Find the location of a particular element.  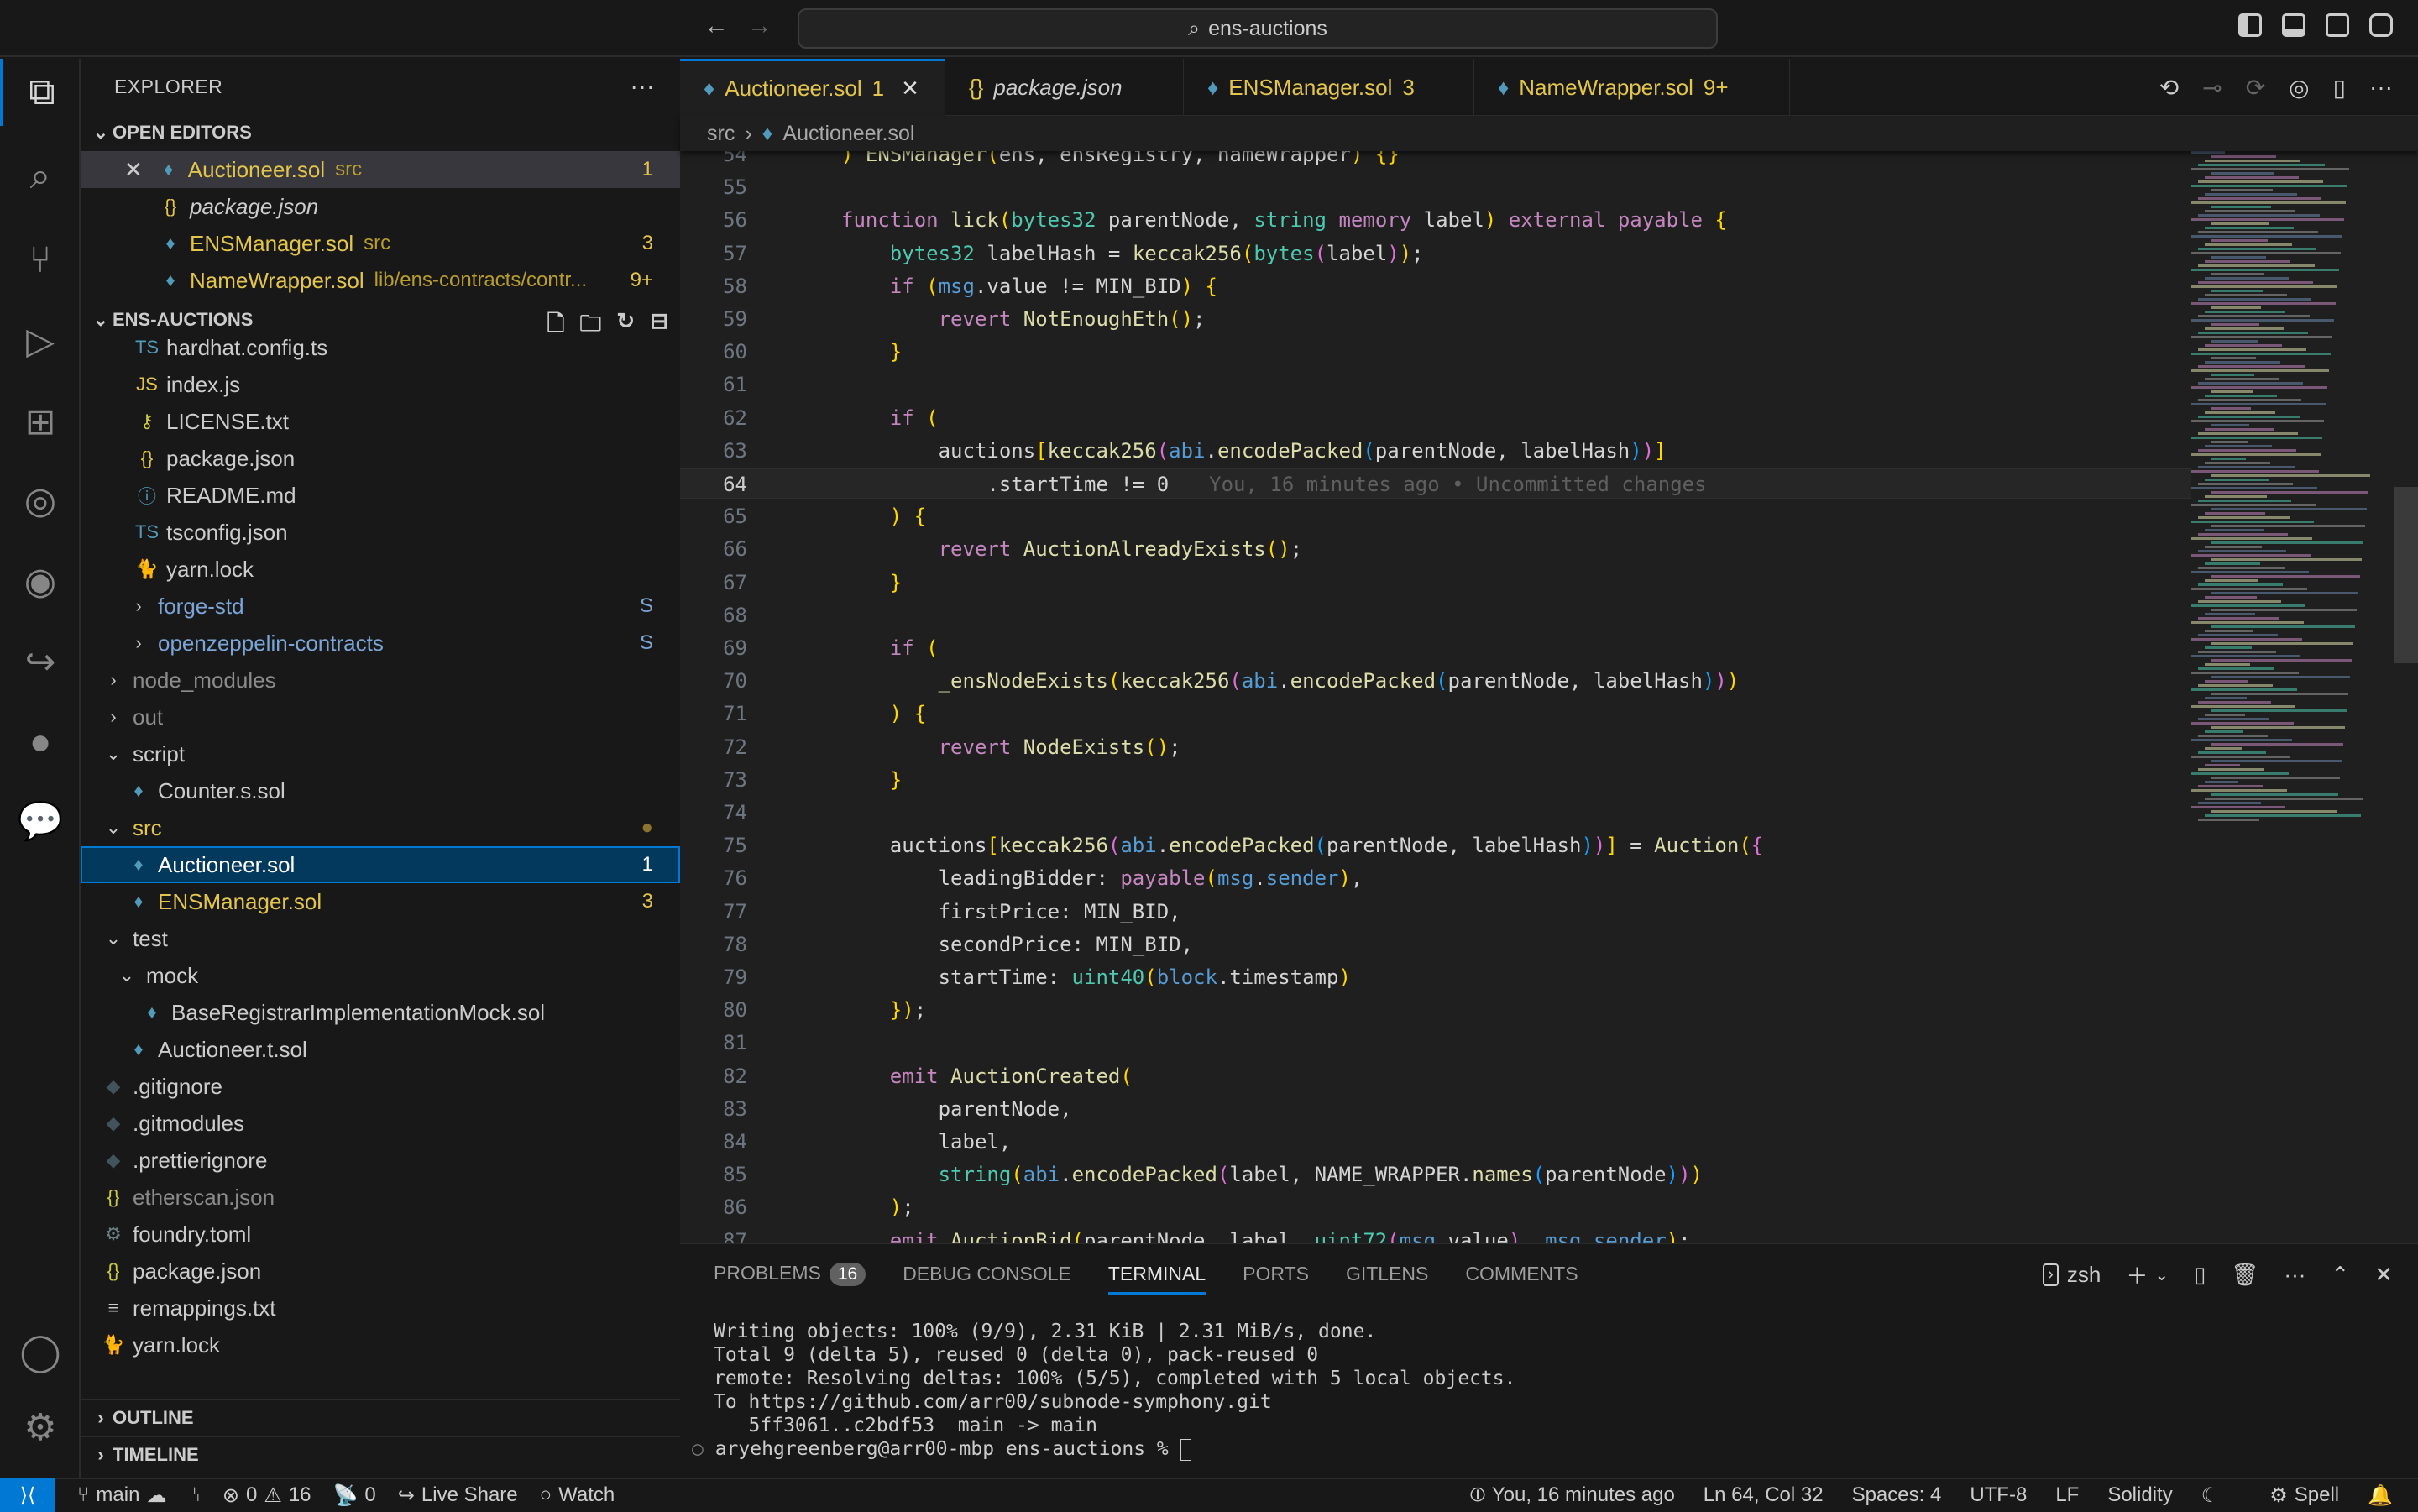

customize-layout-icon is located at coordinates (2381, 25).